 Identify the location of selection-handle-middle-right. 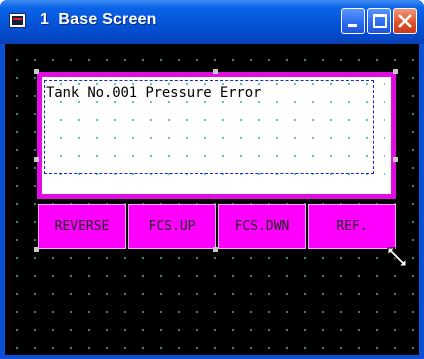
(395, 159).